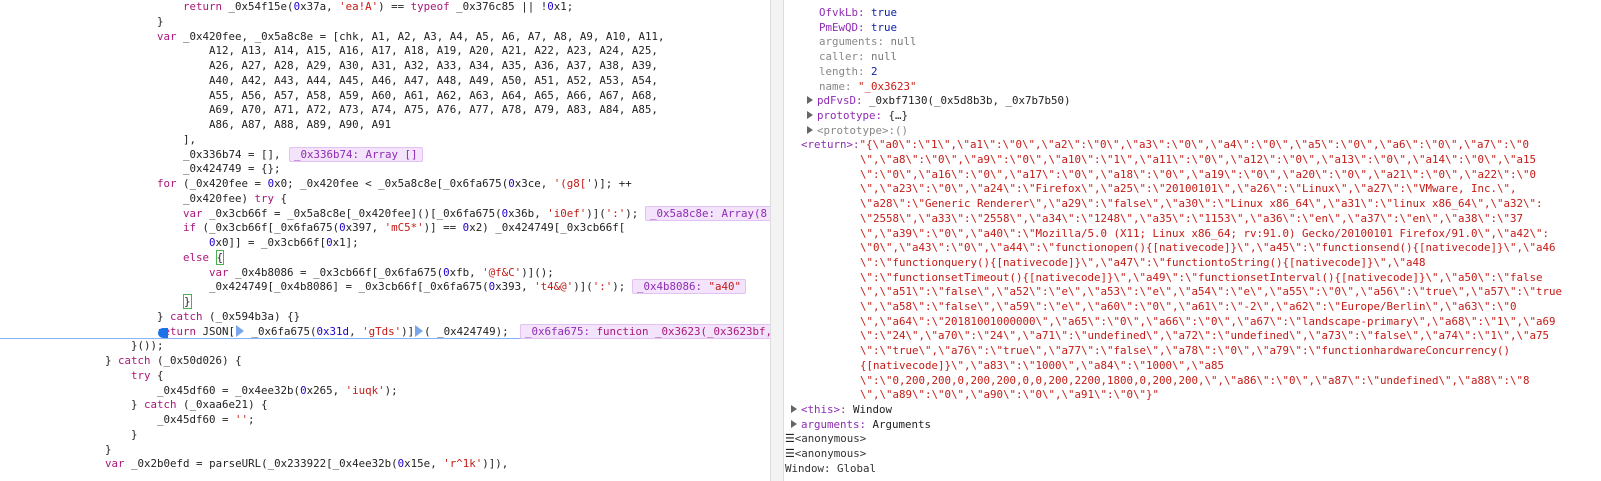 The height and width of the screenshot is (481, 1601). I want to click on scope-property: PmEwQD: true, so click(858, 27).